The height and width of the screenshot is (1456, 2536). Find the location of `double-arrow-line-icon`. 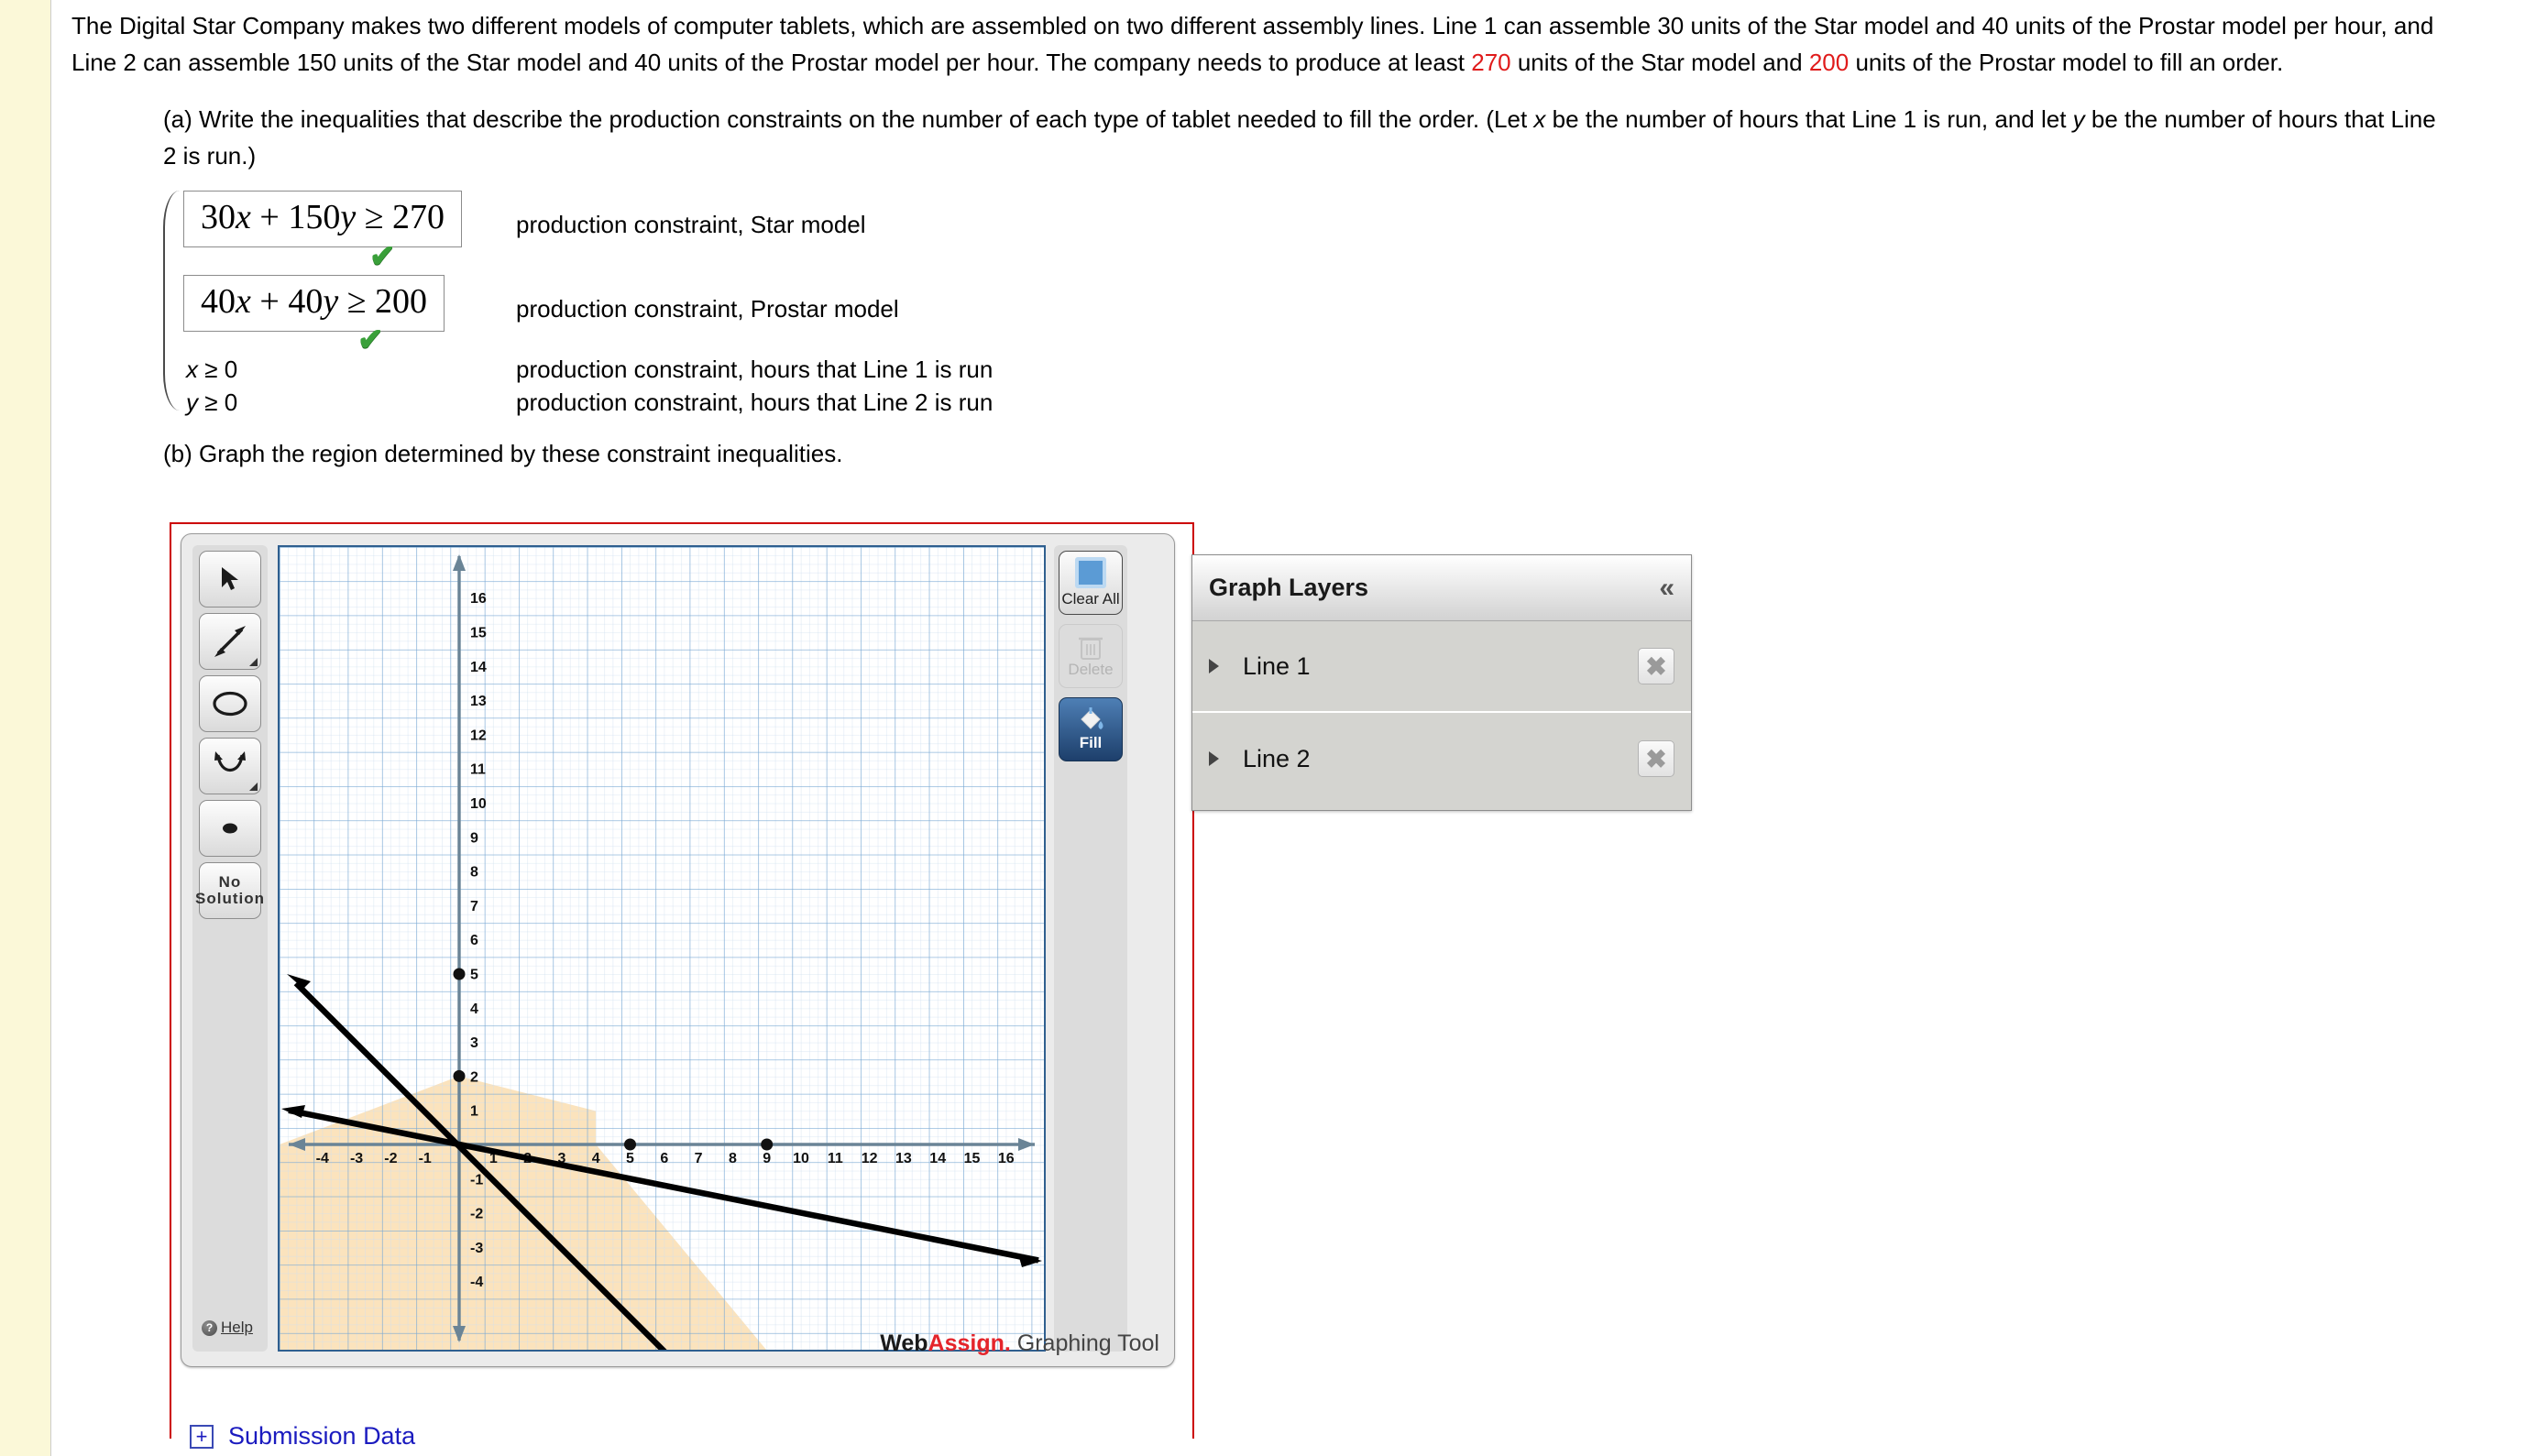

double-arrow-line-icon is located at coordinates (230, 641).